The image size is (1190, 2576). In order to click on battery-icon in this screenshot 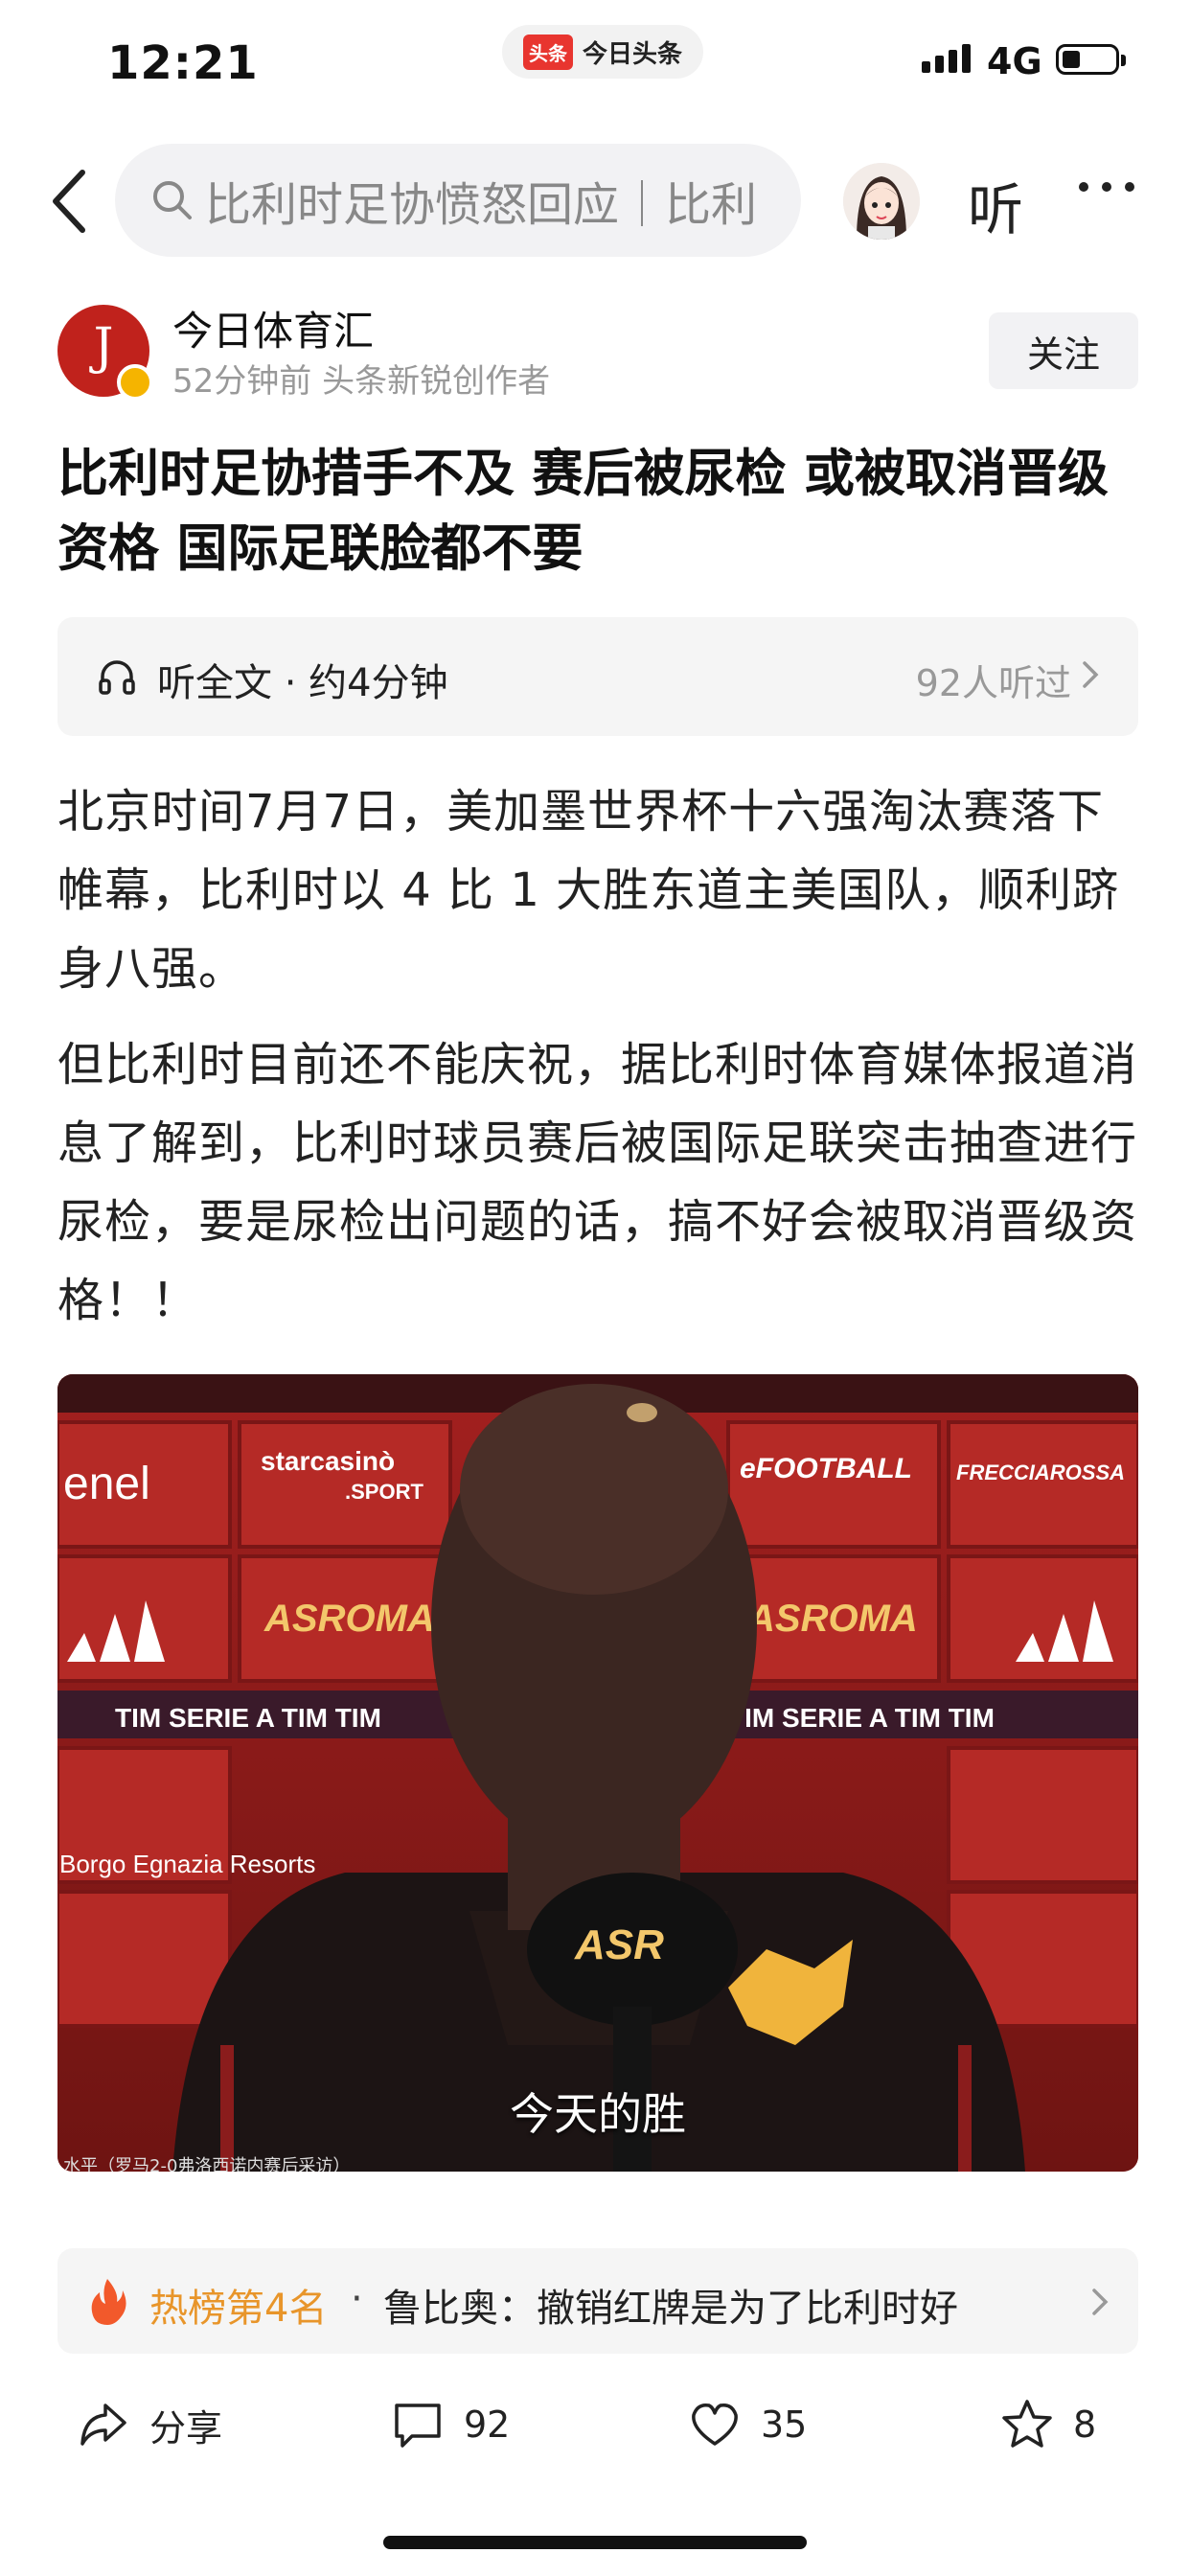, I will do `click(1091, 59)`.